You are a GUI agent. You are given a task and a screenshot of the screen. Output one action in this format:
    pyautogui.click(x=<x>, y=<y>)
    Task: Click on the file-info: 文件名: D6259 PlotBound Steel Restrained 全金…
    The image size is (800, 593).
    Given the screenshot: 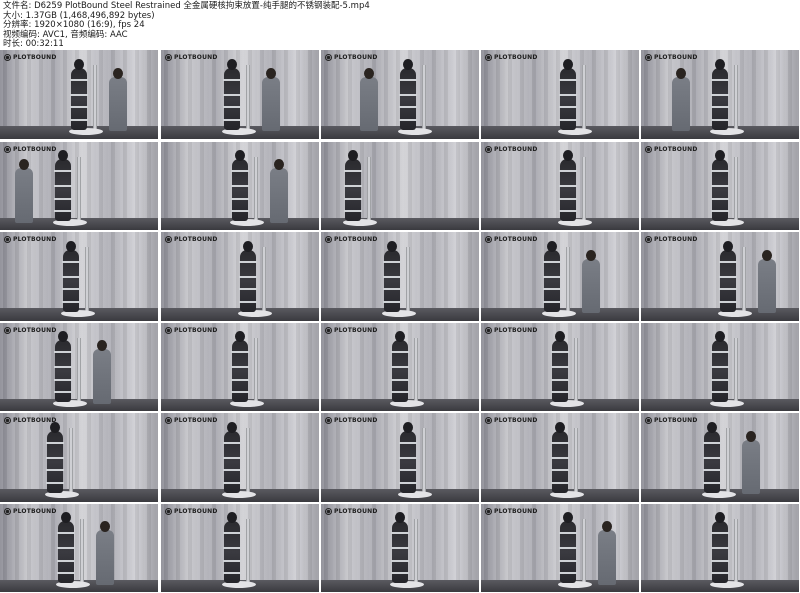 What is the action you would take?
    pyautogui.click(x=186, y=25)
    